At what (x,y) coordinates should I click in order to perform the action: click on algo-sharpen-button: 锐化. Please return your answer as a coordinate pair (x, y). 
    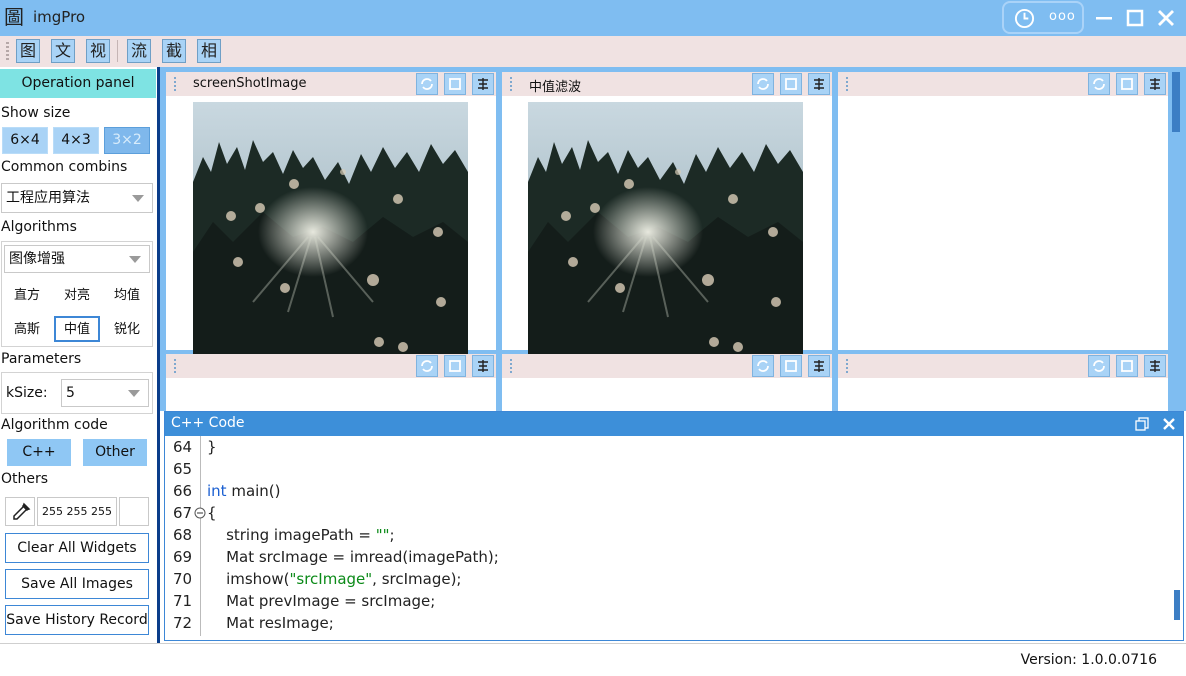
    Looking at the image, I should click on (127, 331).